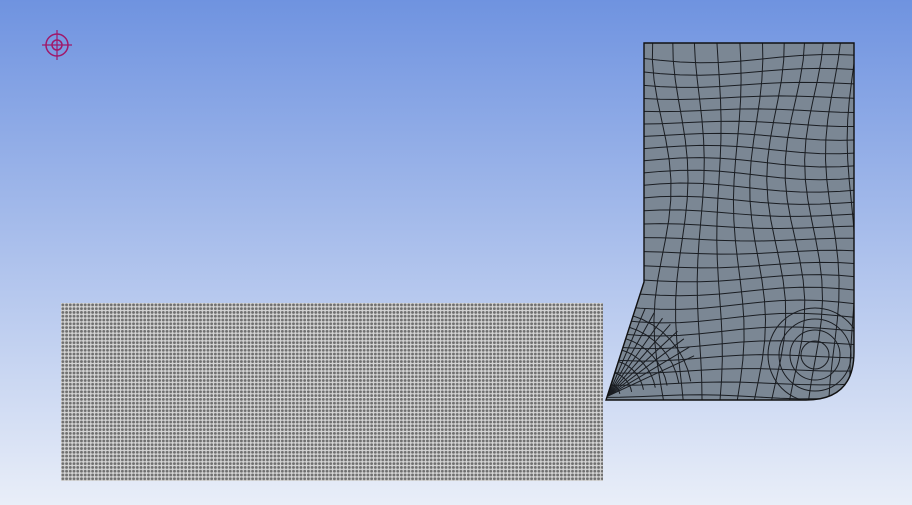  What do you see at coordinates (57, 45) in the screenshot?
I see `crosshair-target-icon` at bounding box center [57, 45].